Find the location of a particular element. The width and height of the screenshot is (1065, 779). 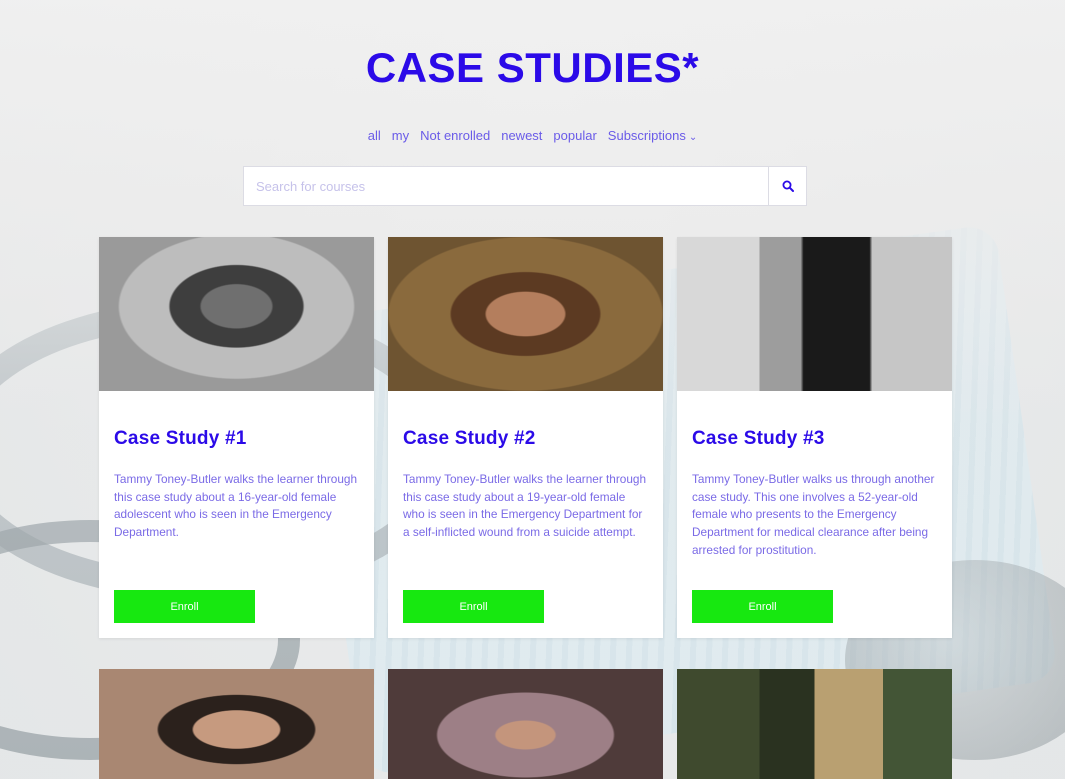

course-title: Case Study #3 is located at coordinates (814, 439).